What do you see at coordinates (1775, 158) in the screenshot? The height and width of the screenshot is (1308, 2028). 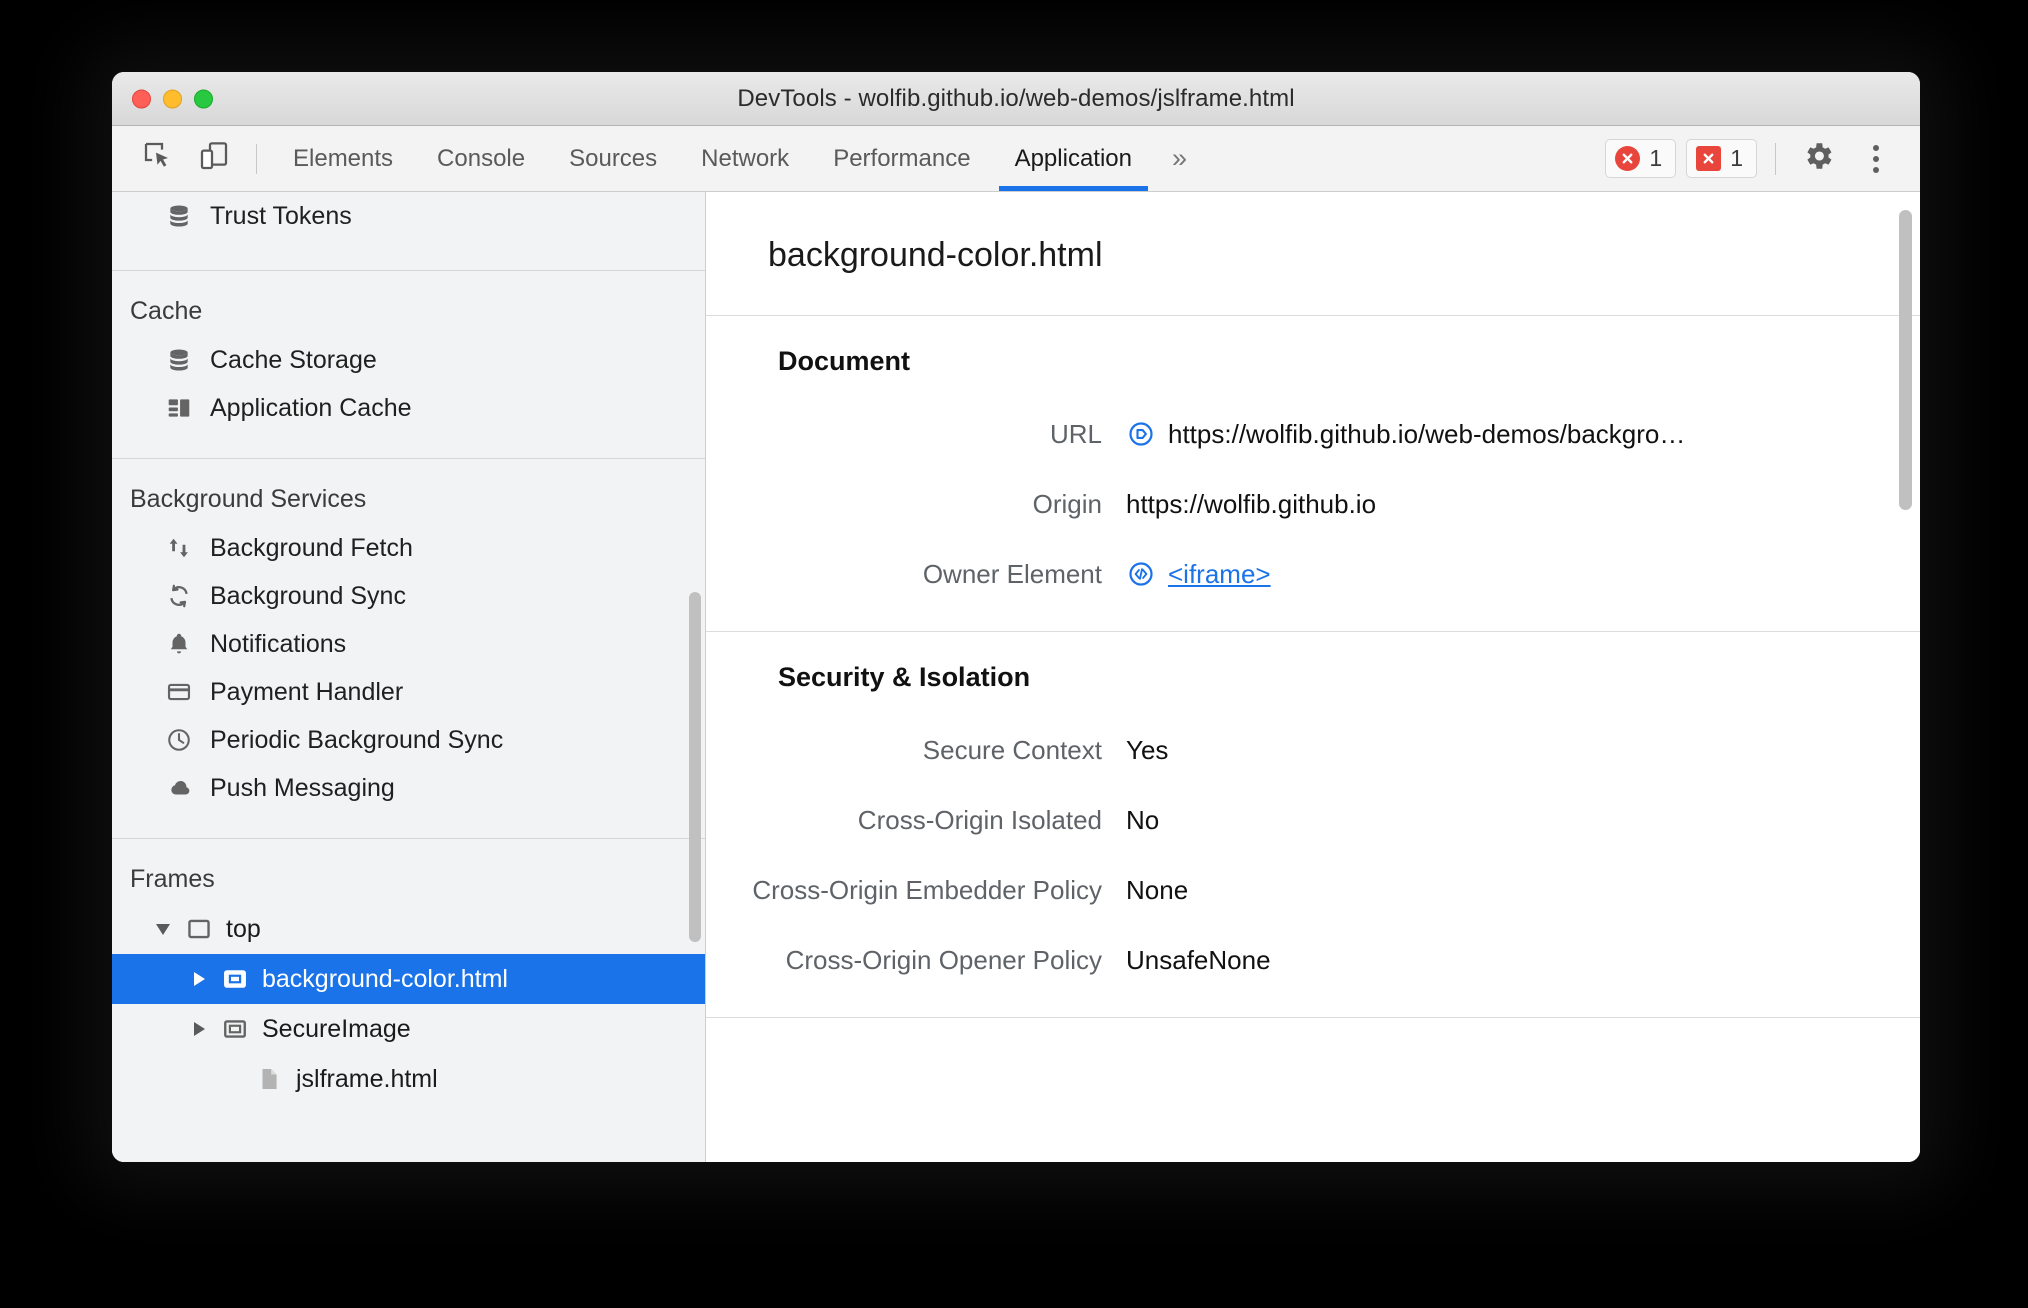 I see `toolbar-divider-right` at bounding box center [1775, 158].